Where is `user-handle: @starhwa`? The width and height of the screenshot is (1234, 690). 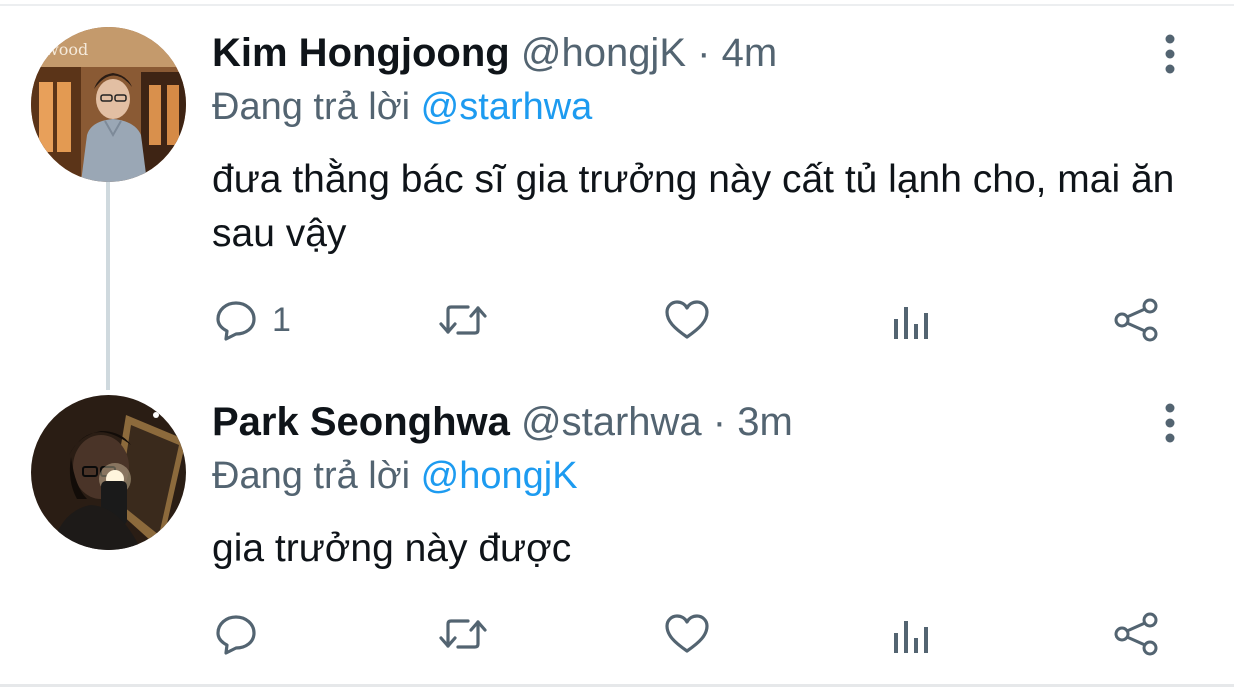 user-handle: @starhwa is located at coordinates (611, 422).